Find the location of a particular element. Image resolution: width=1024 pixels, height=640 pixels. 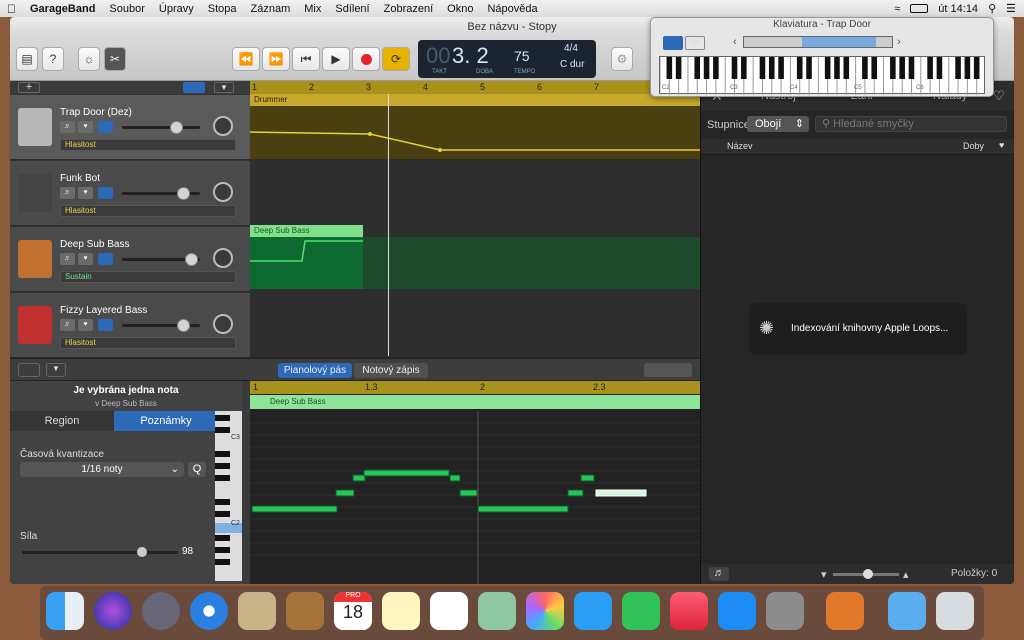

piano-keys: C3 C2 is located at coordinates (228, 496).